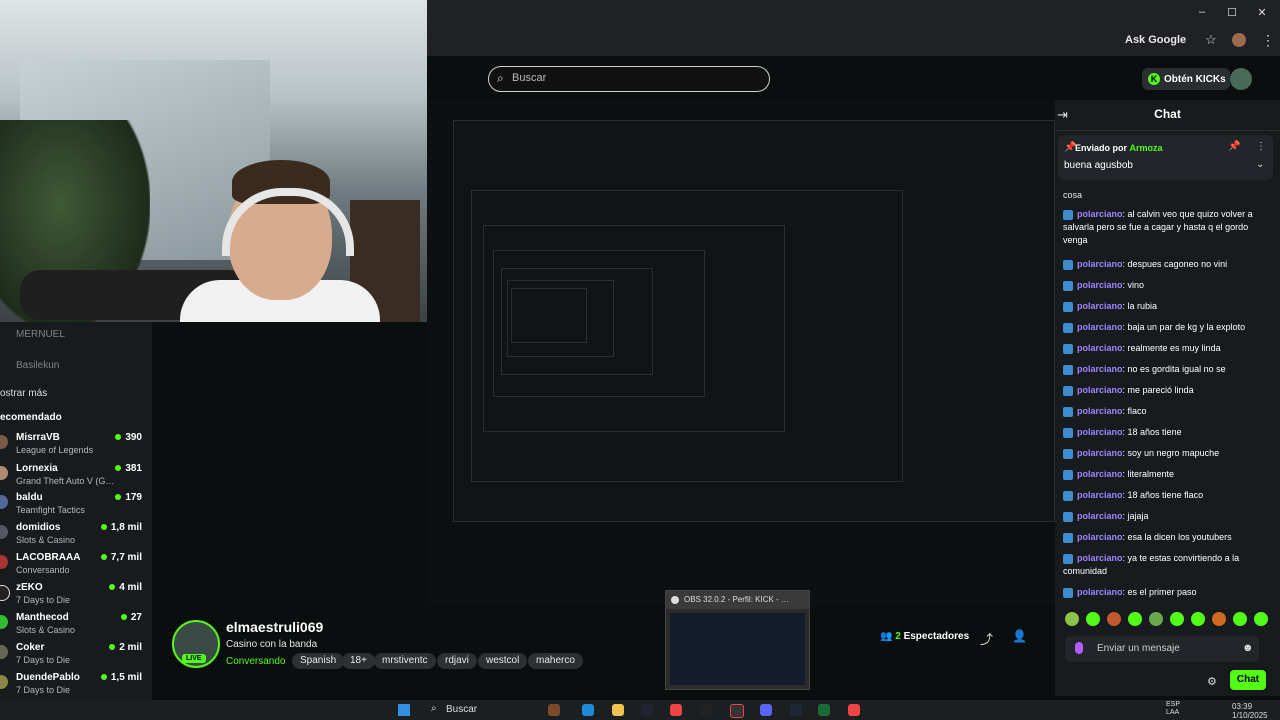 The width and height of the screenshot is (1280, 720). I want to click on pinned-message: 📌 Enviado por Armoza buena agusbob 📌 ⋮ ⌄, so click(1165, 157).